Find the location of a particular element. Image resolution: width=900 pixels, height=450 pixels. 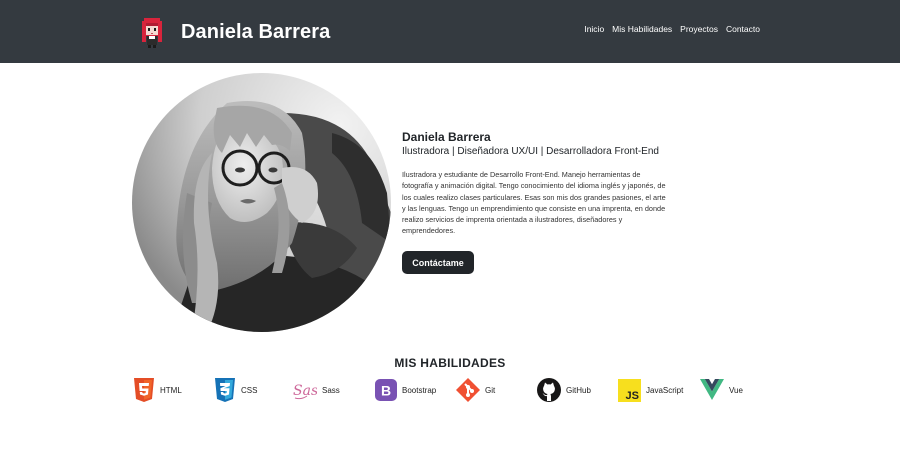

nav-link-mis-habilidades: Mis Habilidades is located at coordinates (642, 29).